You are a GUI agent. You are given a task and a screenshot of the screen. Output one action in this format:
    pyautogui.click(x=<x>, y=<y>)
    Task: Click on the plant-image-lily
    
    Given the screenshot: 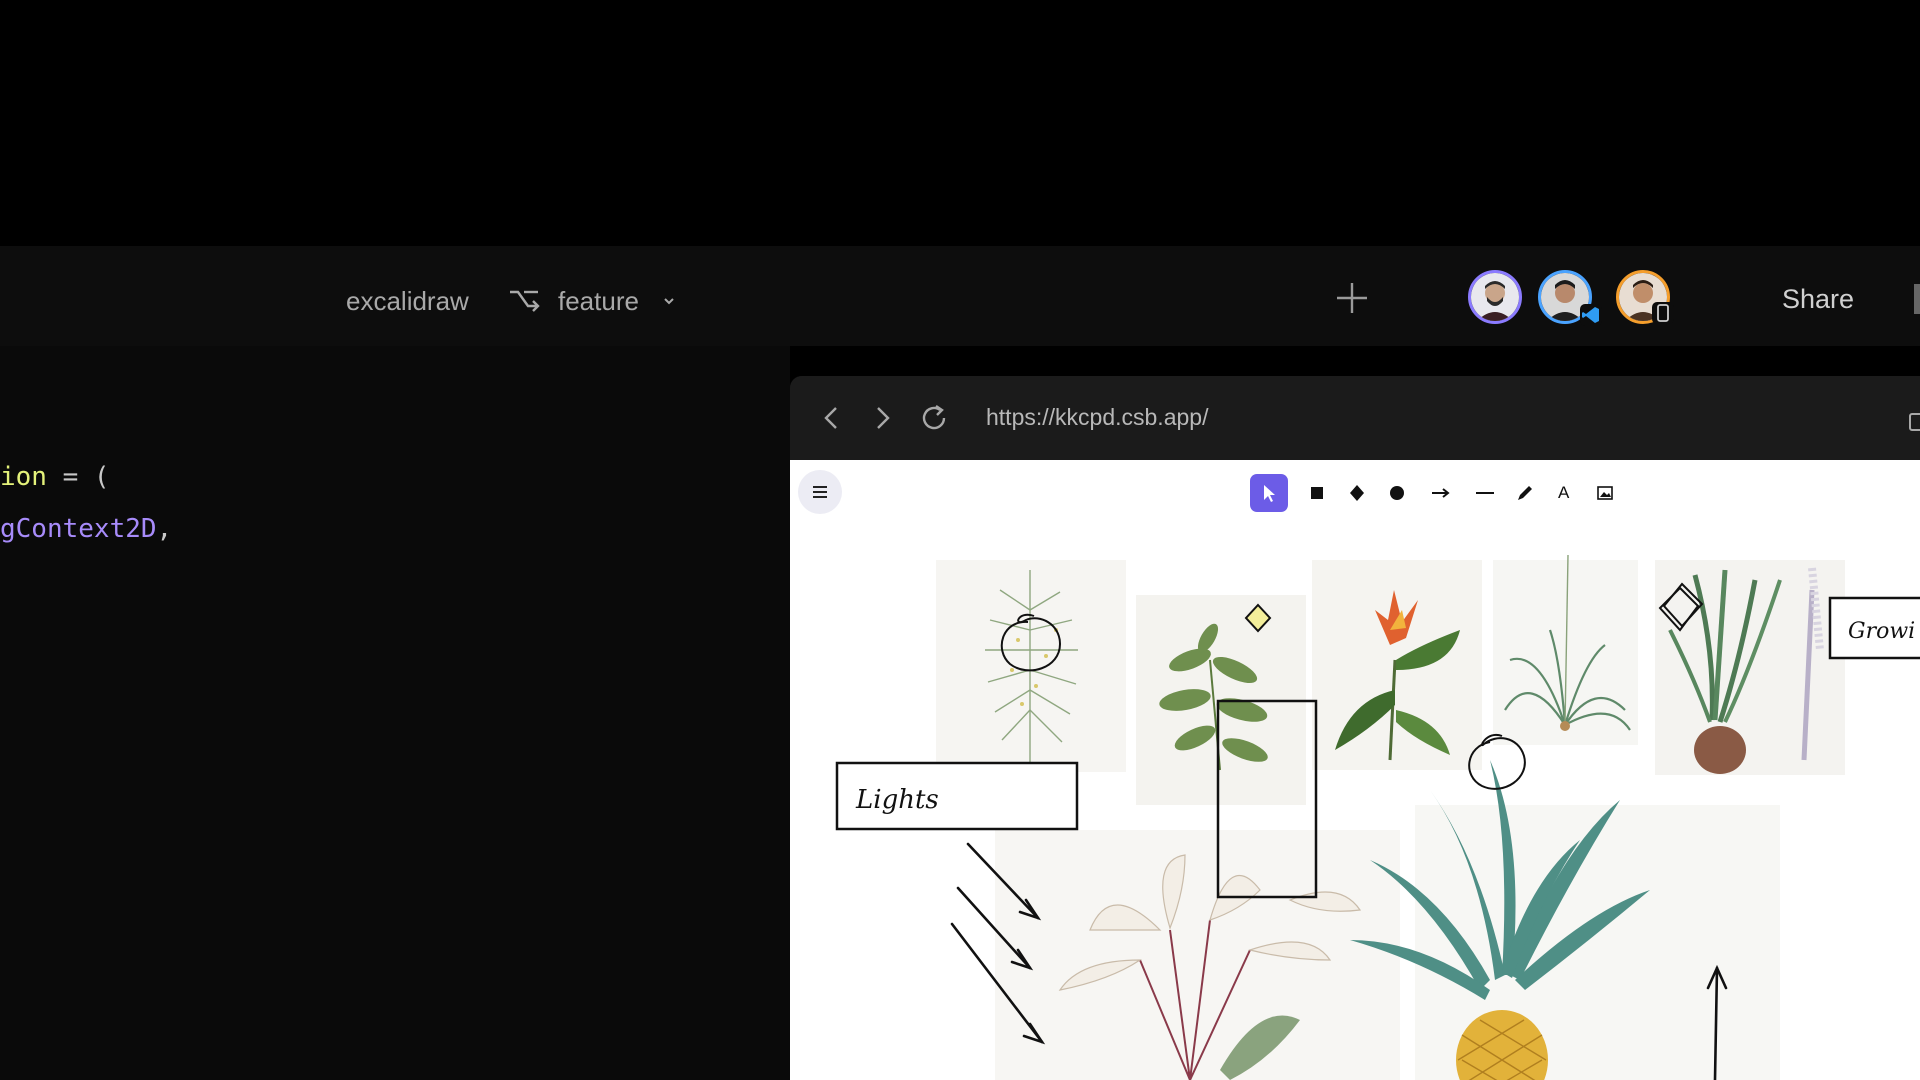 What is the action you would take?
    pyautogui.click(x=1197, y=955)
    